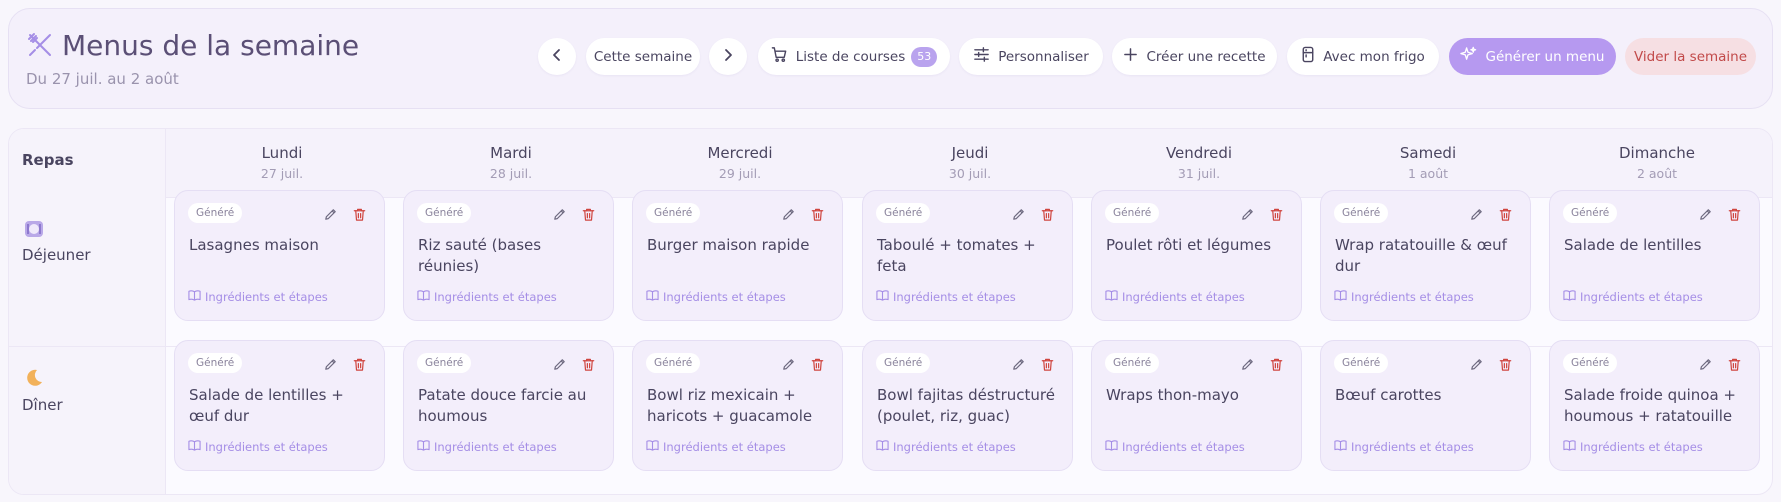  Describe the element at coordinates (512, 256) in the screenshot. I see `recipe-name: Riz sauté (bases réunies)` at that location.